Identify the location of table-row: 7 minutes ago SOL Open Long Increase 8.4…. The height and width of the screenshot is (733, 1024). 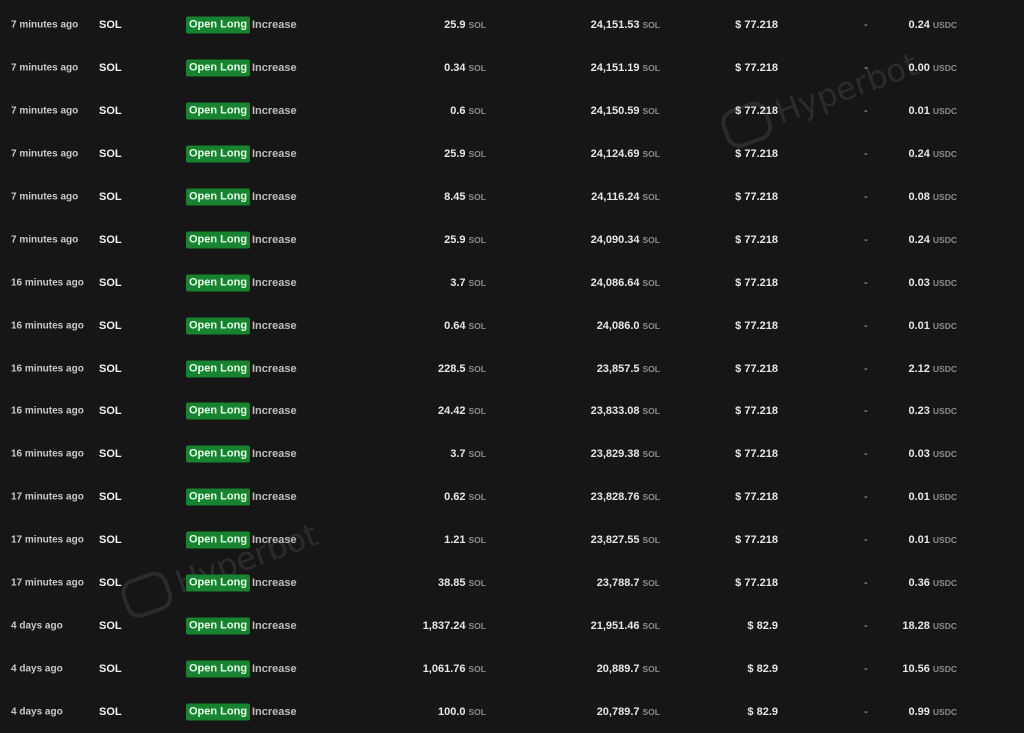
(512, 197).